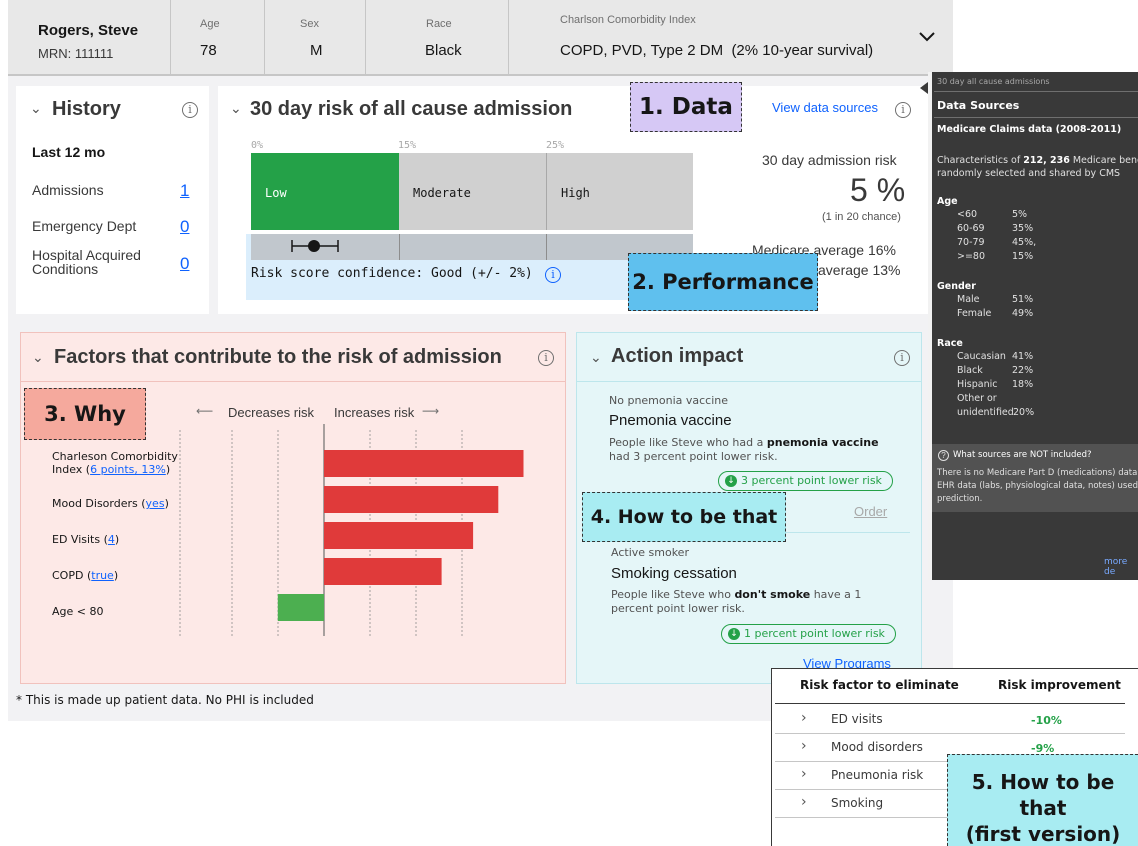  What do you see at coordinates (879, 685) in the screenshot?
I see `table-col-risk-factor: Risk factor to eliminate` at bounding box center [879, 685].